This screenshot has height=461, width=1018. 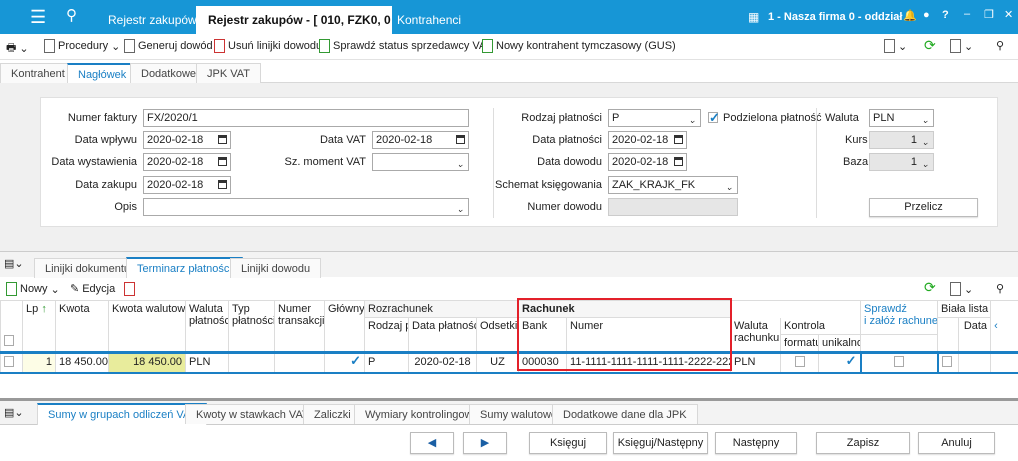 I want to click on generate-button: Generuj dowód, so click(x=168, y=46).